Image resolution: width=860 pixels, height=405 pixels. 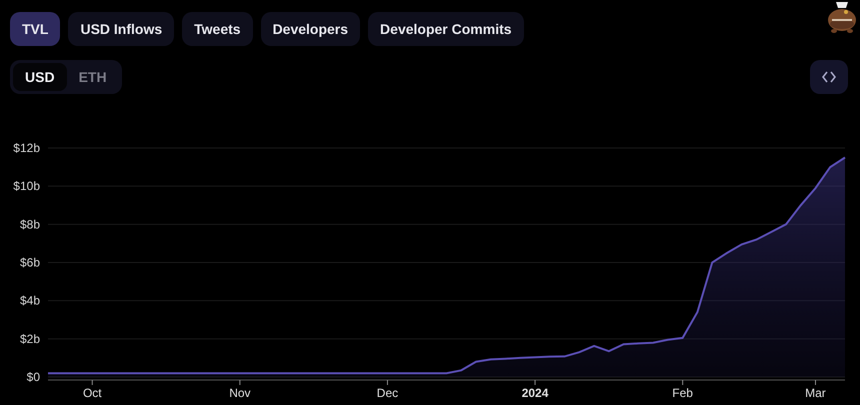 I want to click on y-axis-label: $10b, so click(x=26, y=186).